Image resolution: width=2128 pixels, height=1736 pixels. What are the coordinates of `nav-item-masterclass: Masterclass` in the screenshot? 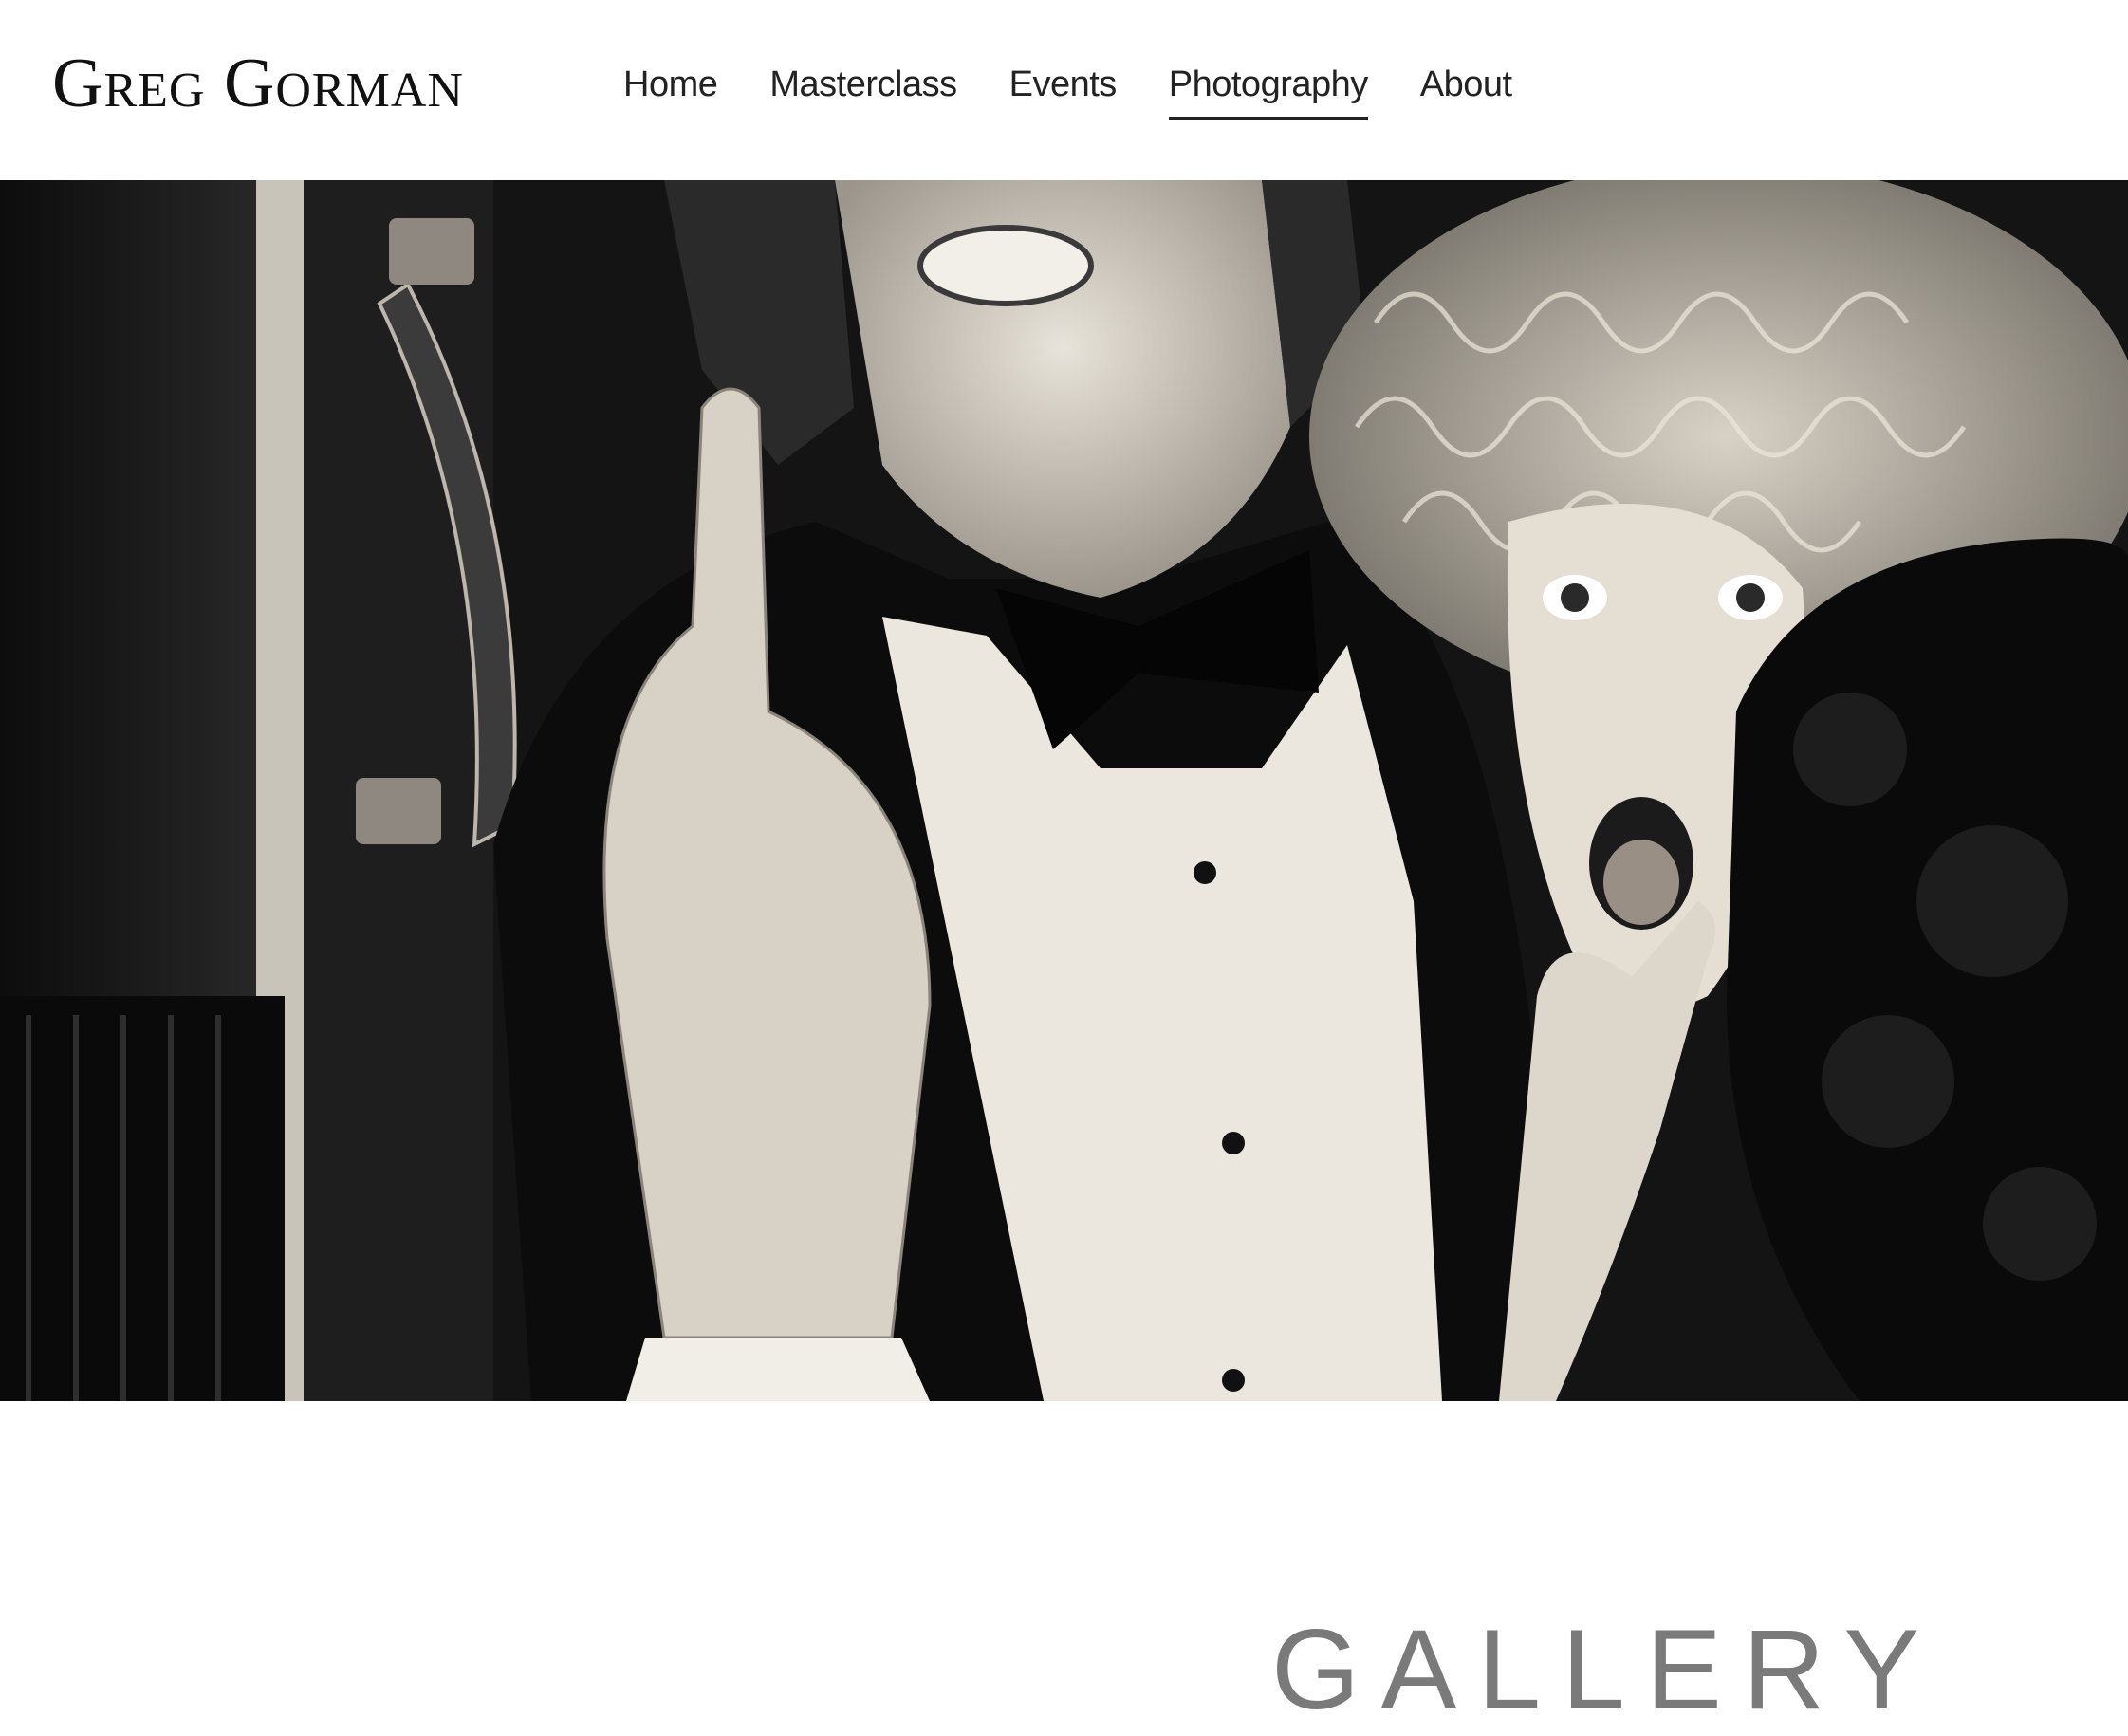 It's located at (863, 84).